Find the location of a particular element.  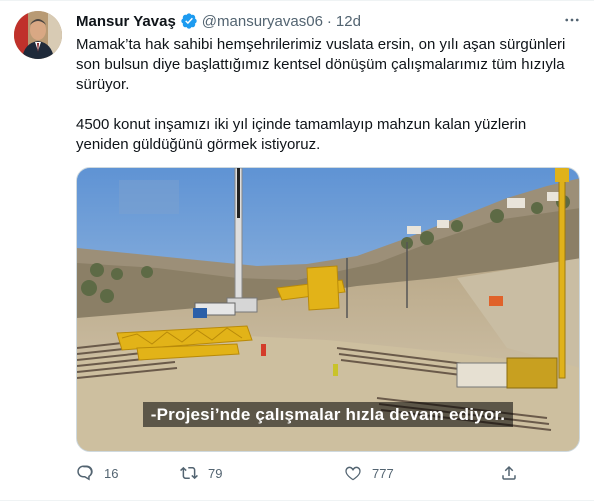

retweet-button: 79 is located at coordinates (201, 473).